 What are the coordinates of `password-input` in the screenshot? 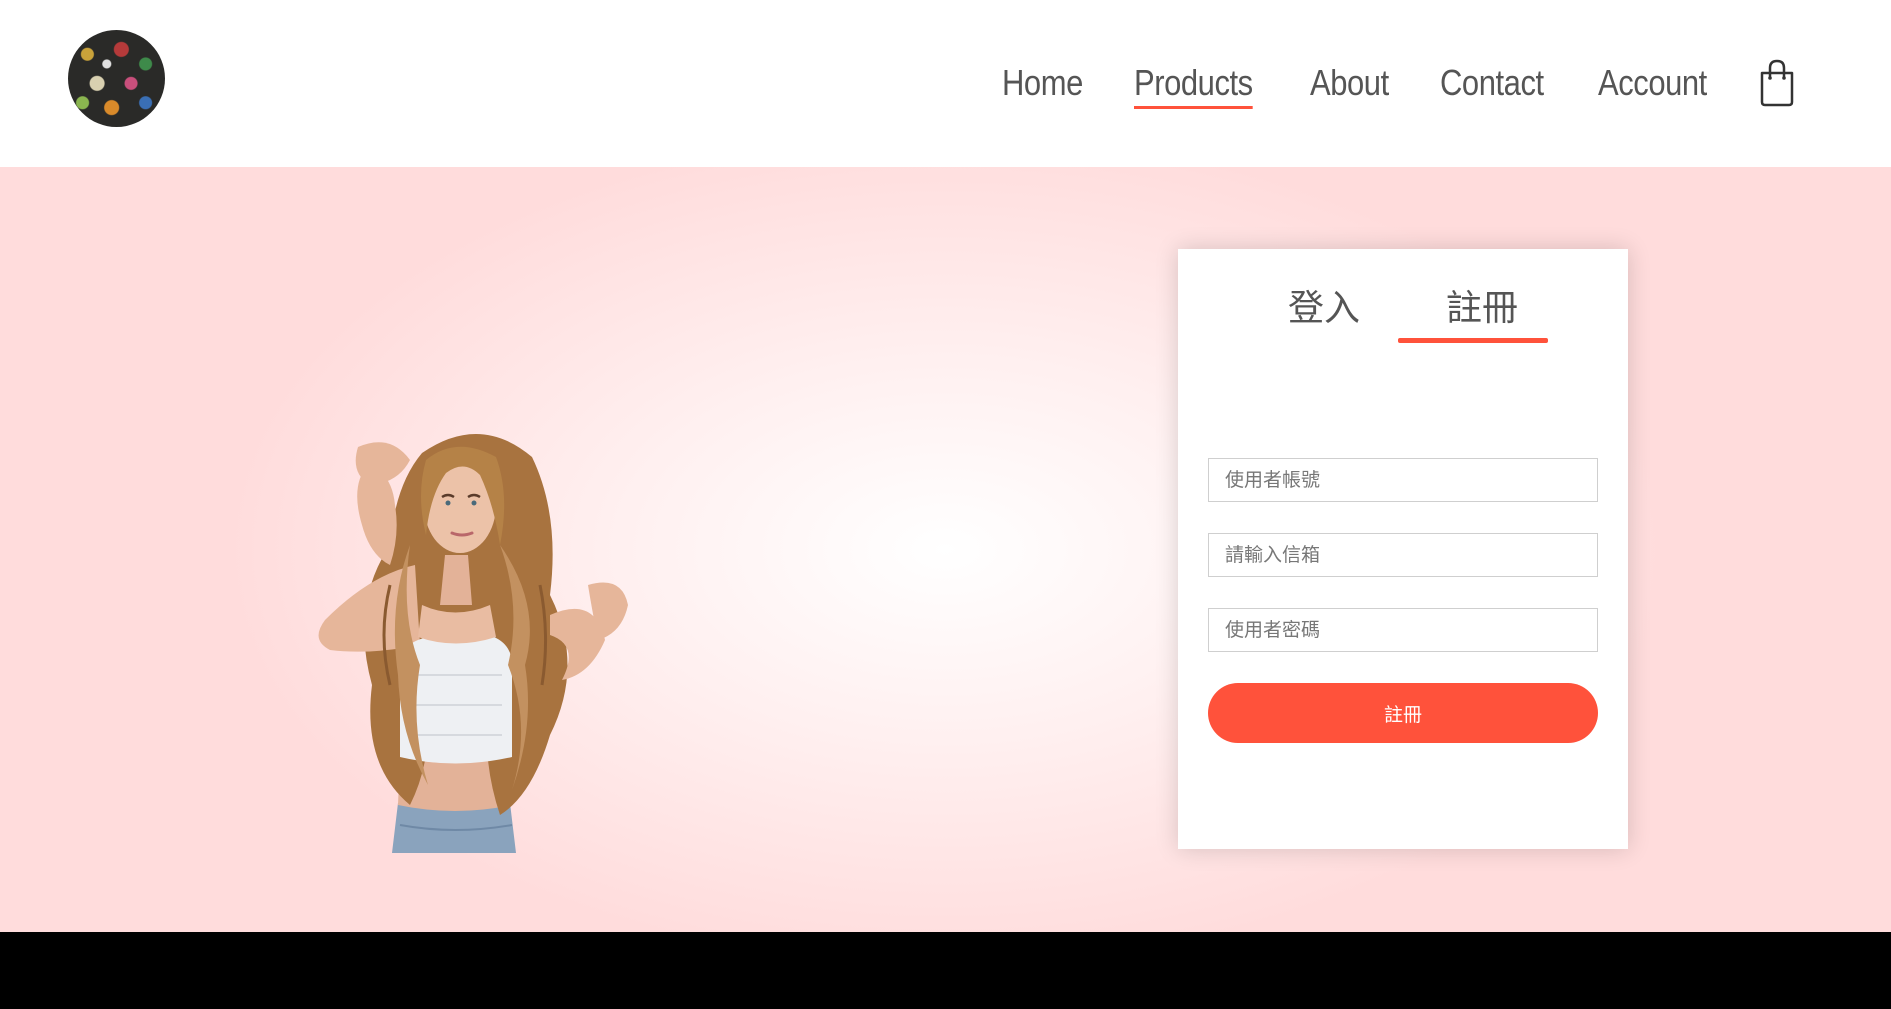 It's located at (1403, 630).